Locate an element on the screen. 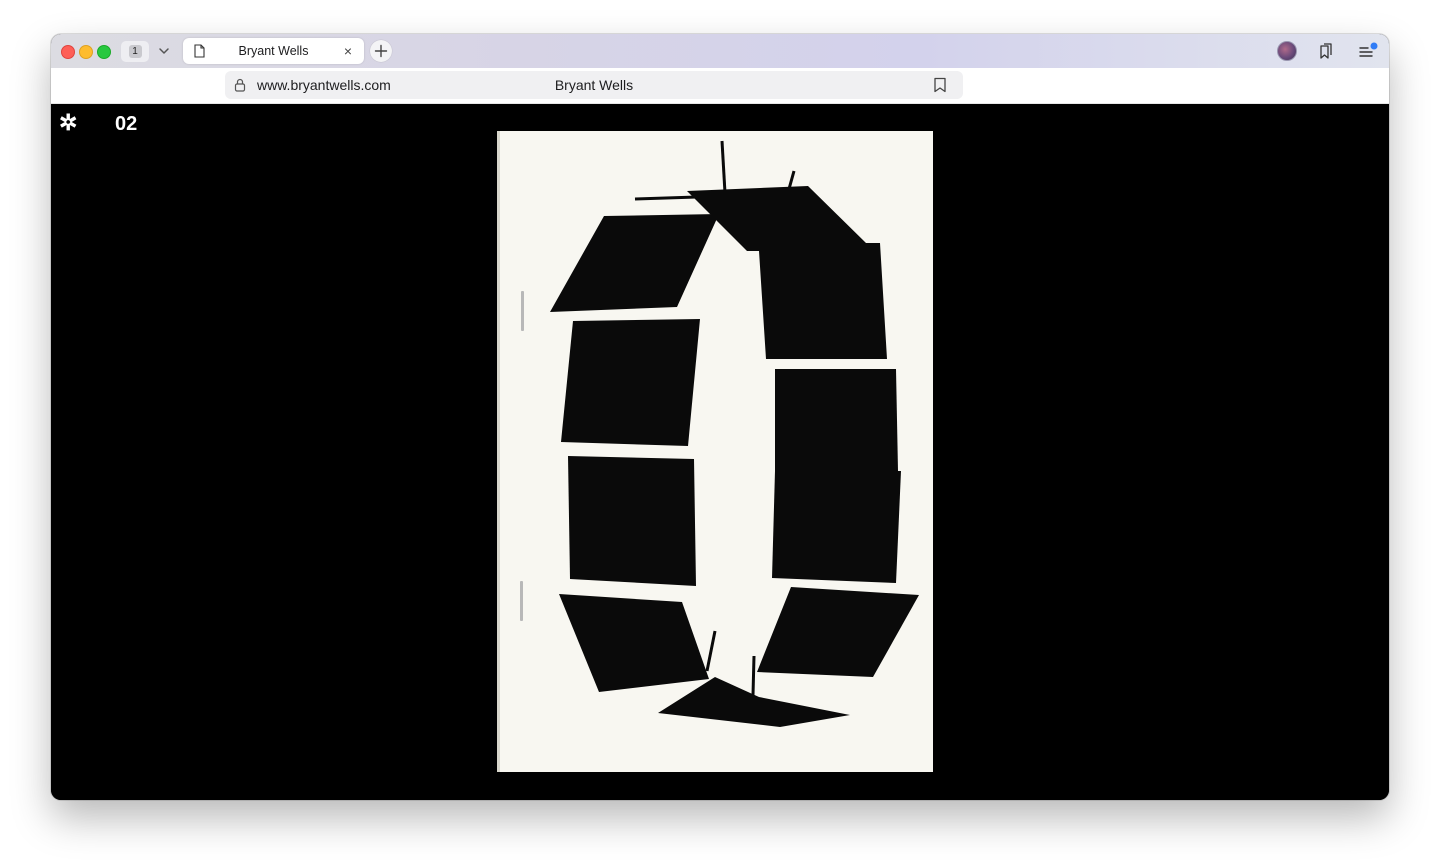 This screenshot has width=1440, height=868. bookmarks-icon is located at coordinates (1326, 51).